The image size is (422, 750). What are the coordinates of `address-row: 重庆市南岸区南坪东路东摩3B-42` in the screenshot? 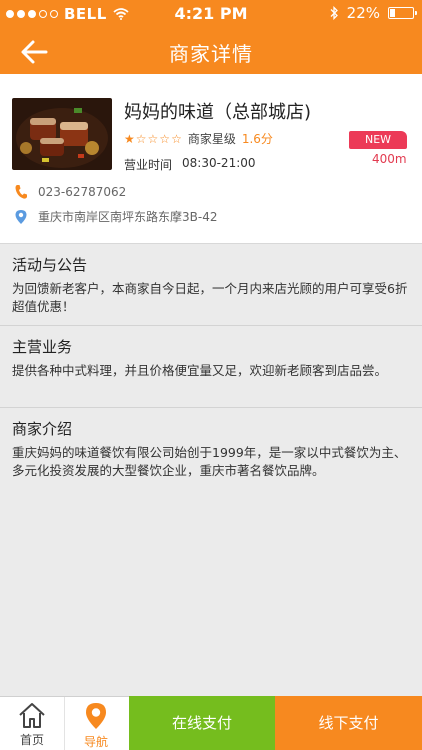 It's located at (115, 216).